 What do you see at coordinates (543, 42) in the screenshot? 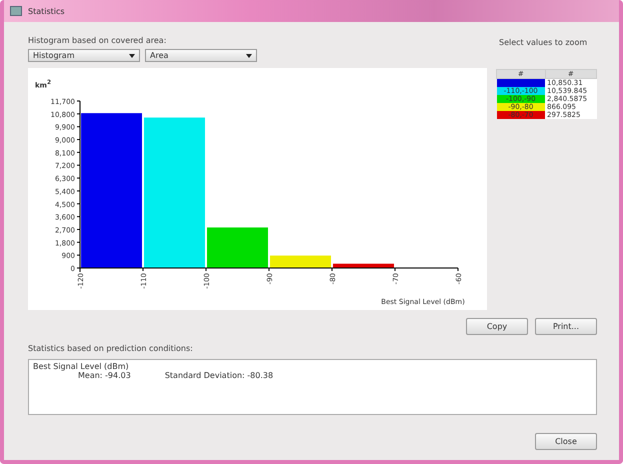
I see `zoom-heading: Select values to zoom` at bounding box center [543, 42].